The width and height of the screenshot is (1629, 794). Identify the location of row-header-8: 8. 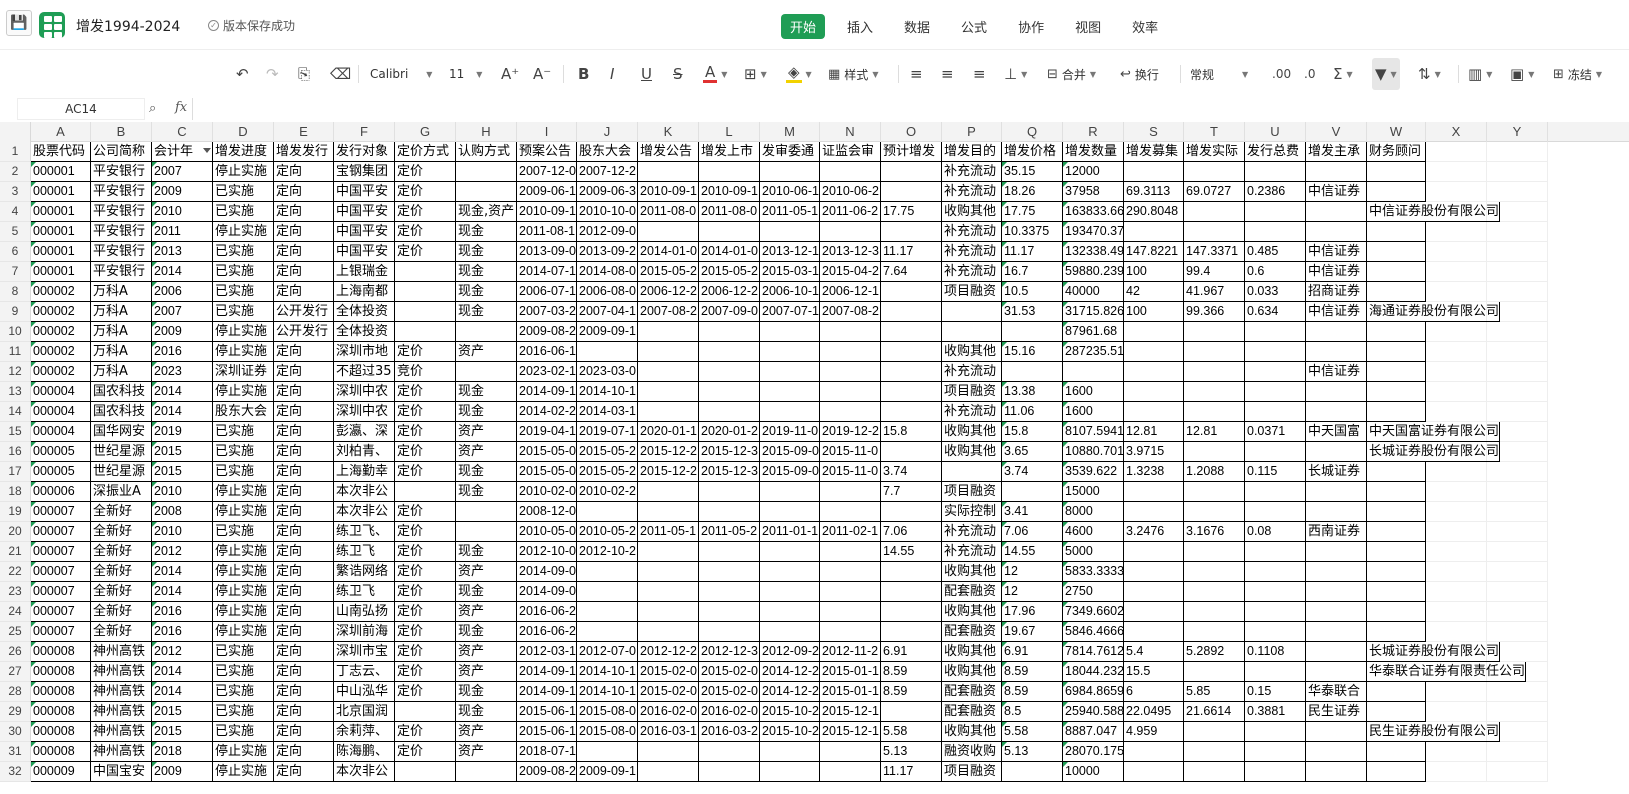
(15, 292).